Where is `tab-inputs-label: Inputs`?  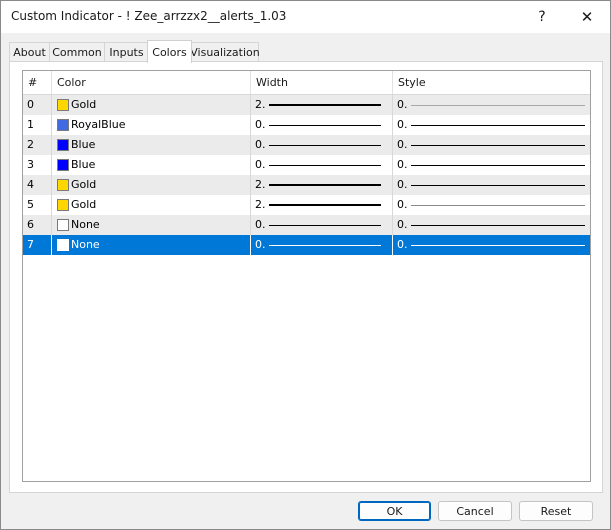
tab-inputs-label: Inputs is located at coordinates (126, 52).